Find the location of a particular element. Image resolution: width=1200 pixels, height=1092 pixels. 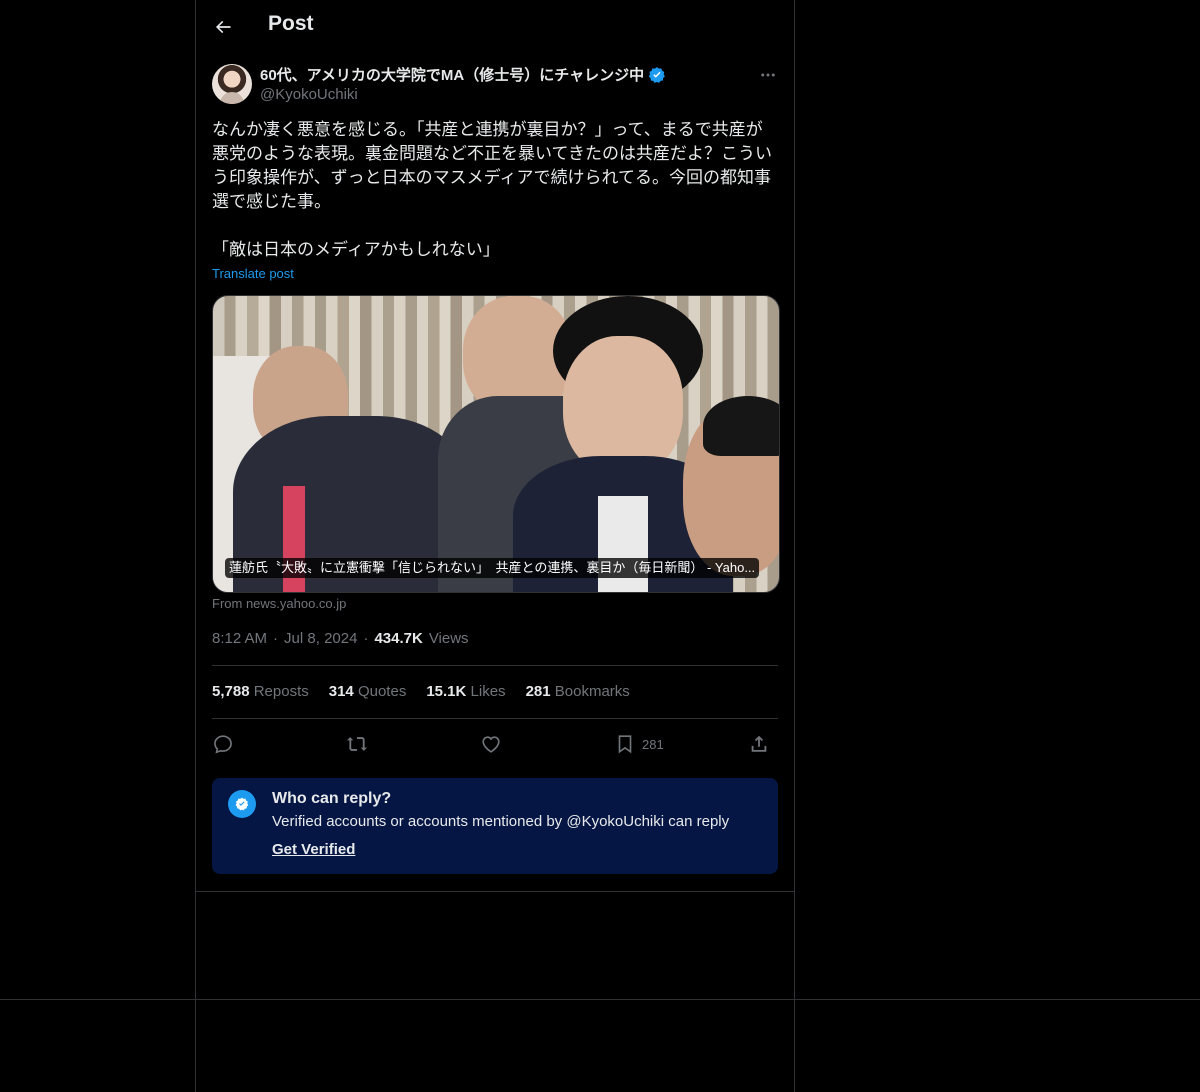

bookmark-icon is located at coordinates (625, 744).